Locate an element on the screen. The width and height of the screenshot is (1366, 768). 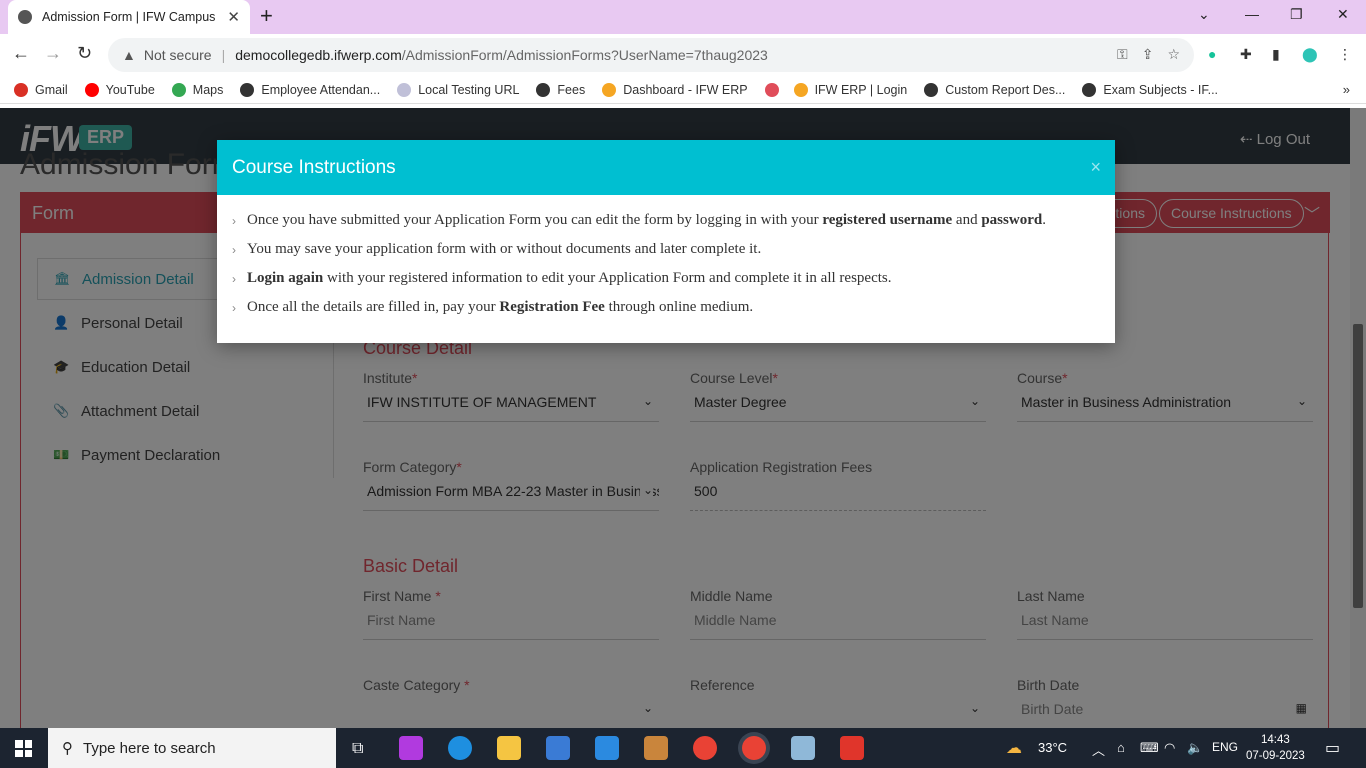
chrome-active-icon is located at coordinates (754, 748).